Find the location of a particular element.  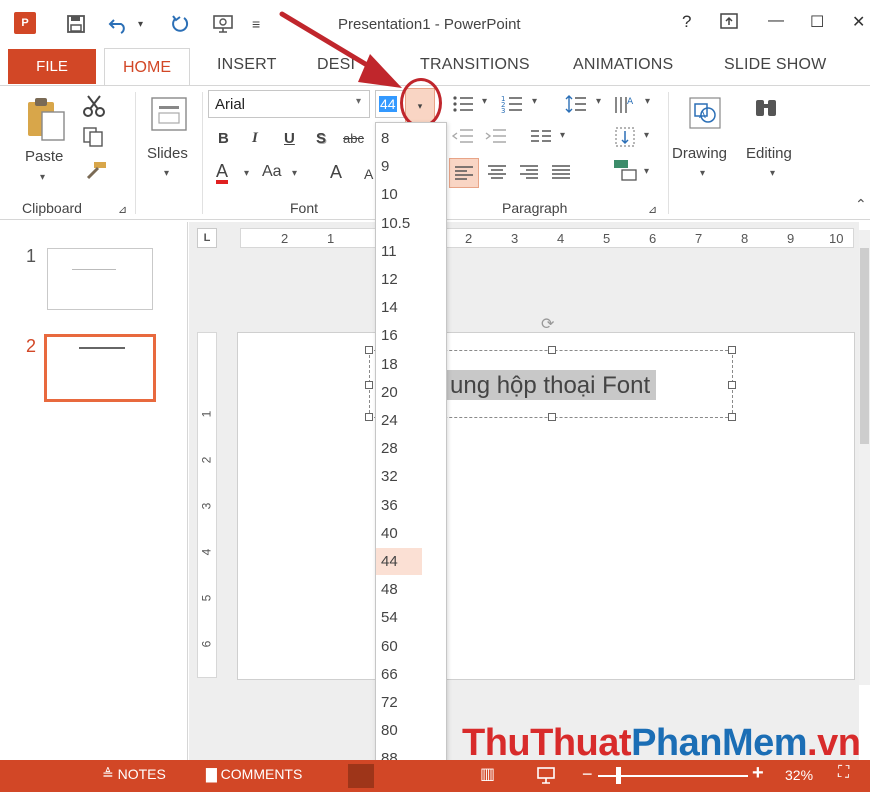

tab-file: FILE is located at coordinates (52, 66).